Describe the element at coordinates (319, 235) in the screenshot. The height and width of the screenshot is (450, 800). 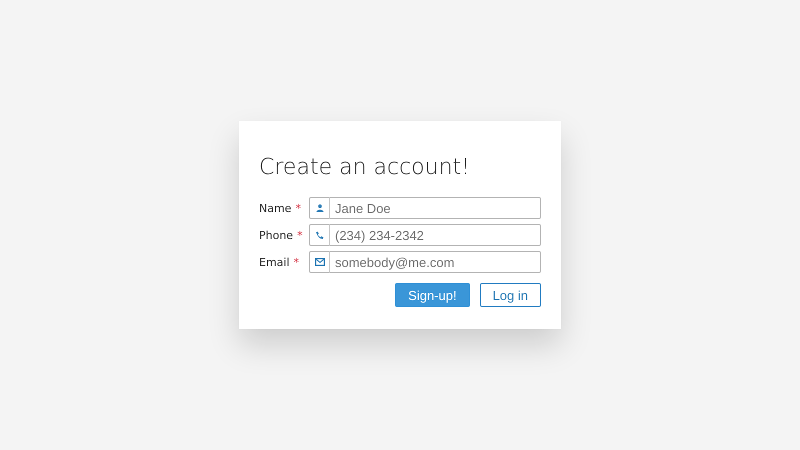
I see `phone-icon` at that location.